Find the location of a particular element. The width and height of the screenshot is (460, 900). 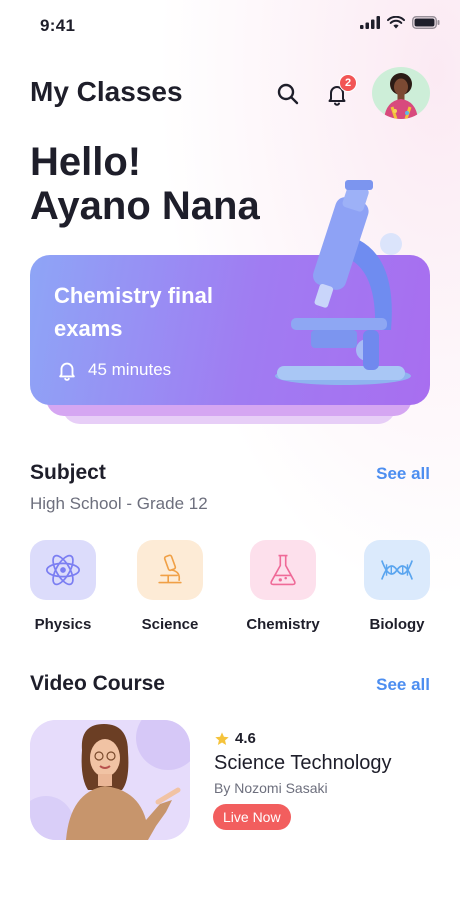

exam-duration-row: 45 minutes is located at coordinates (113, 370).